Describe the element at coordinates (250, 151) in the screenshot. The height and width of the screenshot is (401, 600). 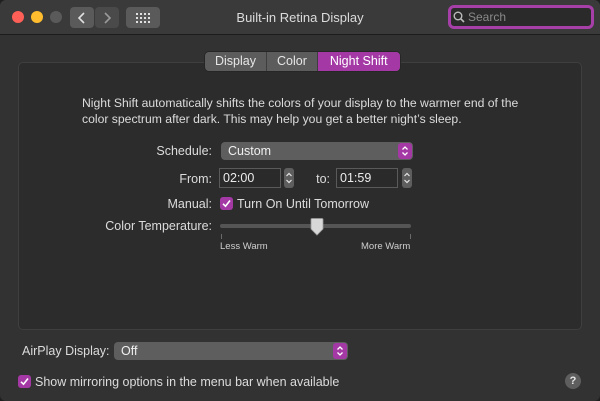
I see `schedule-value: Custom` at that location.